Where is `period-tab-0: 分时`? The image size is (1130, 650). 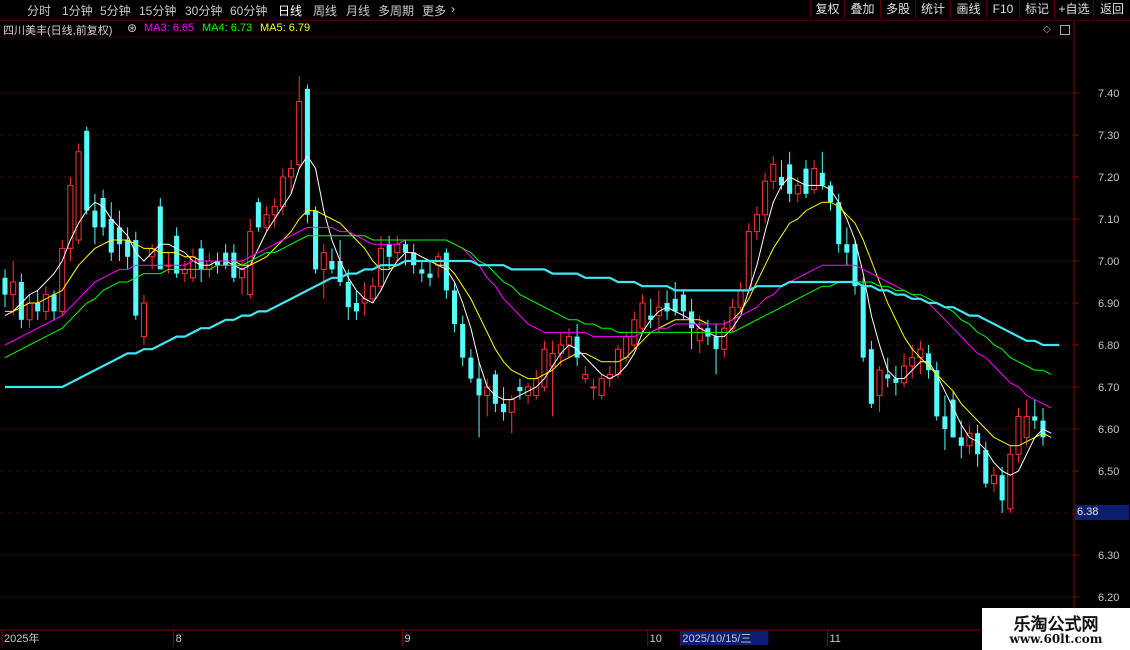
period-tab-0: 分时 is located at coordinates (39, 10).